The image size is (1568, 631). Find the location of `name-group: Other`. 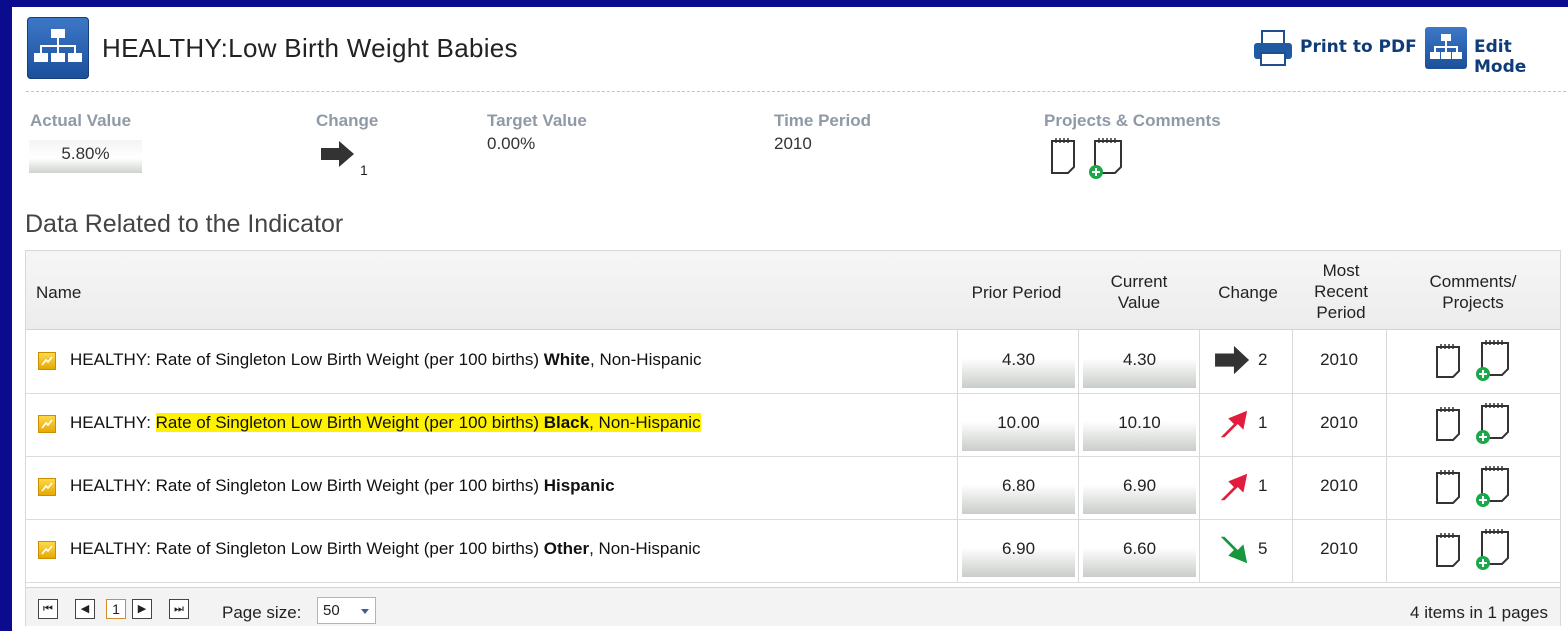

name-group: Other is located at coordinates (566, 548).